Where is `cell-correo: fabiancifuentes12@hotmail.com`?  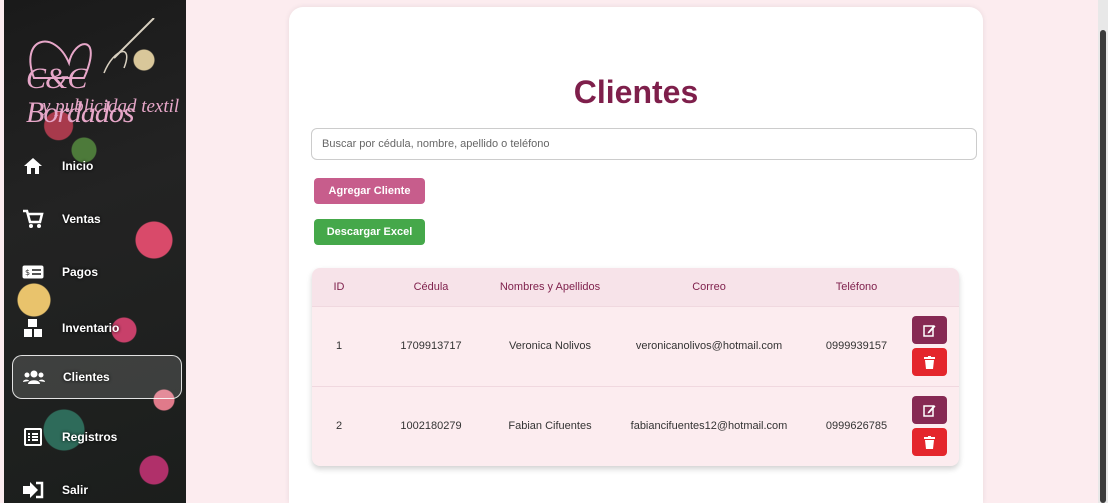 cell-correo: fabiancifuentes12@hotmail.com is located at coordinates (709, 425).